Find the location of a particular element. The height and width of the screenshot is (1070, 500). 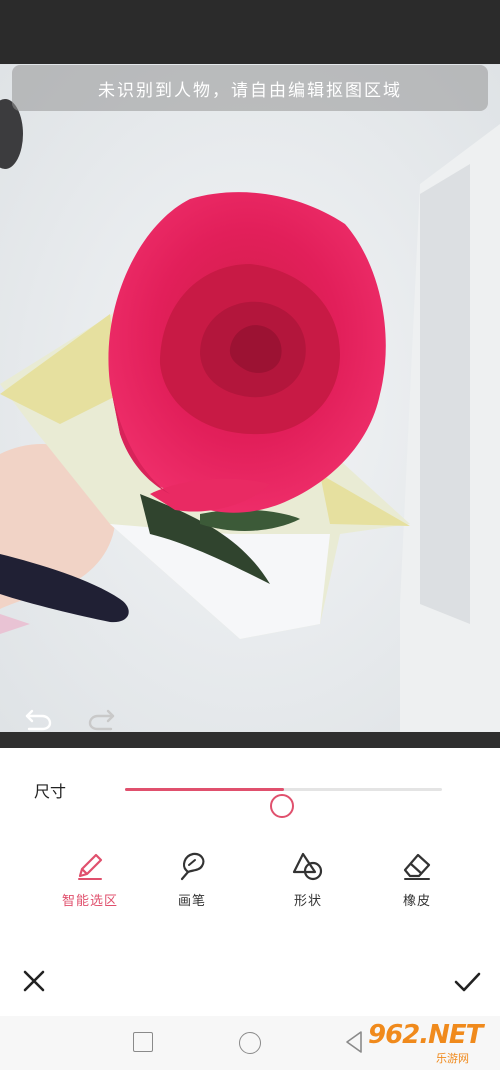

tool-brush: 画笔 is located at coordinates (192, 885).